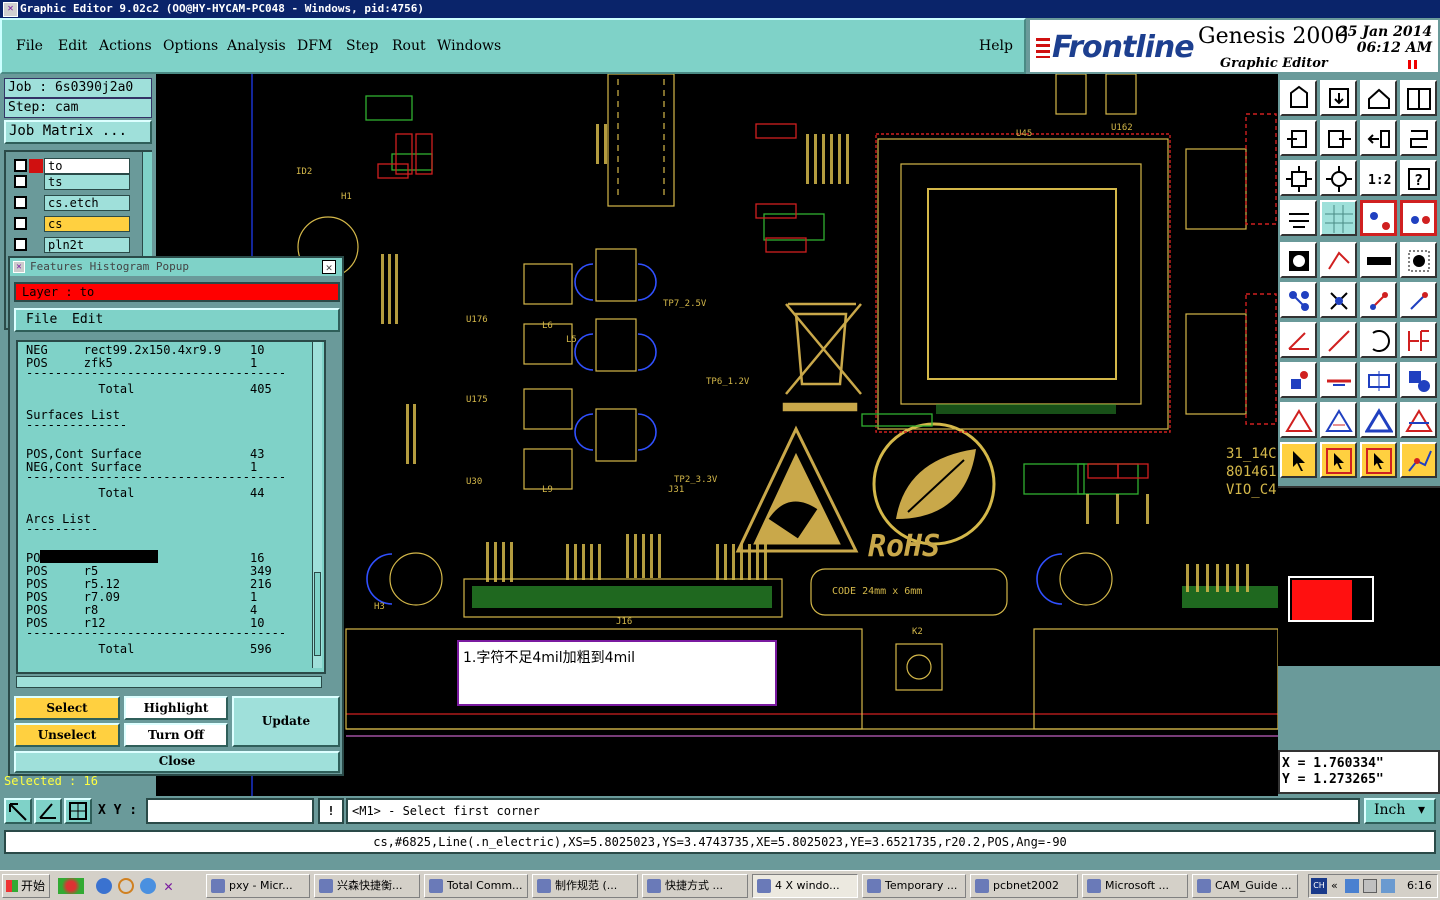 The image size is (1440, 900). I want to click on home-icon, so click(1378, 98).